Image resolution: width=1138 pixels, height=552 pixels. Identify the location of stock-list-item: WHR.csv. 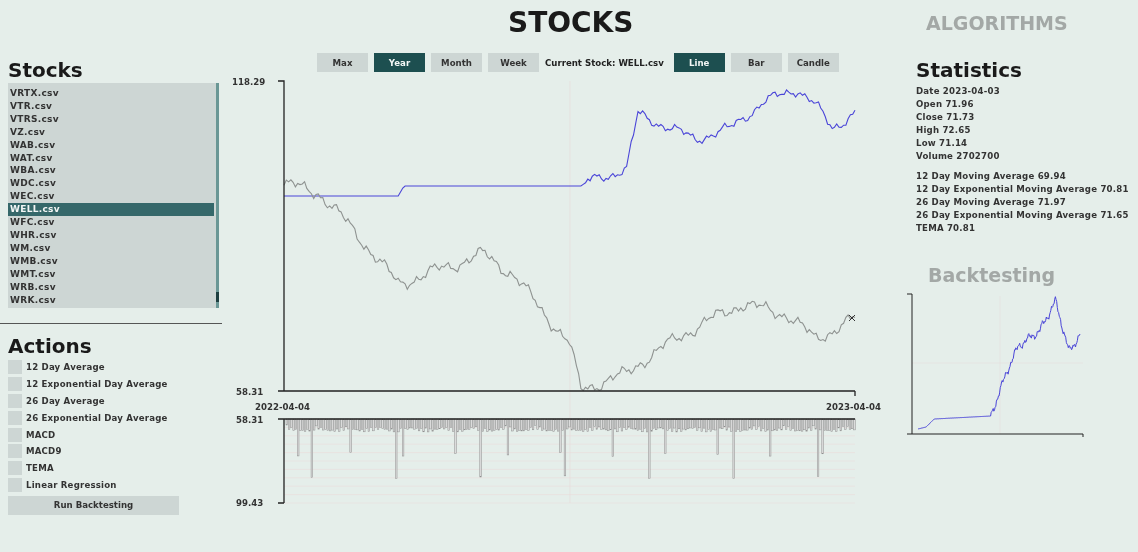
(111, 235).